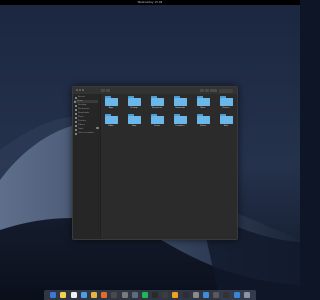 This screenshot has height=300, width=320. I want to click on list-view-button, so click(207, 90).